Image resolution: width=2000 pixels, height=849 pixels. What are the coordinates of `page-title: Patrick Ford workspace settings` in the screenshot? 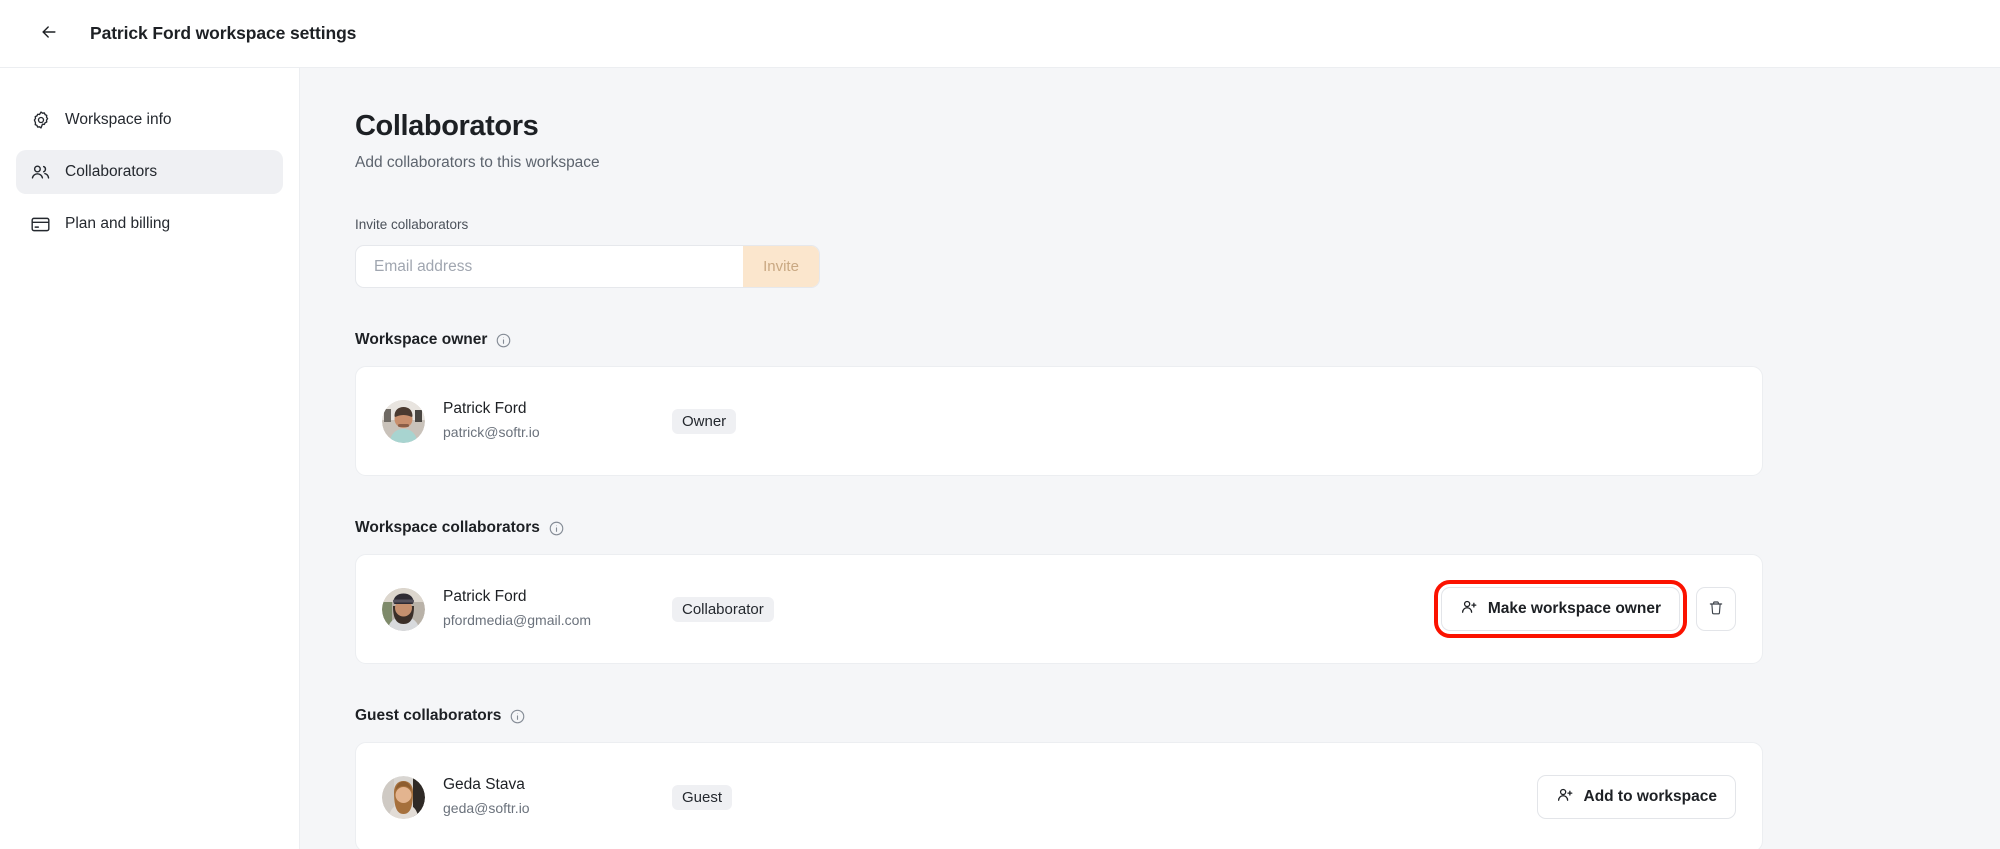 It's located at (223, 33).